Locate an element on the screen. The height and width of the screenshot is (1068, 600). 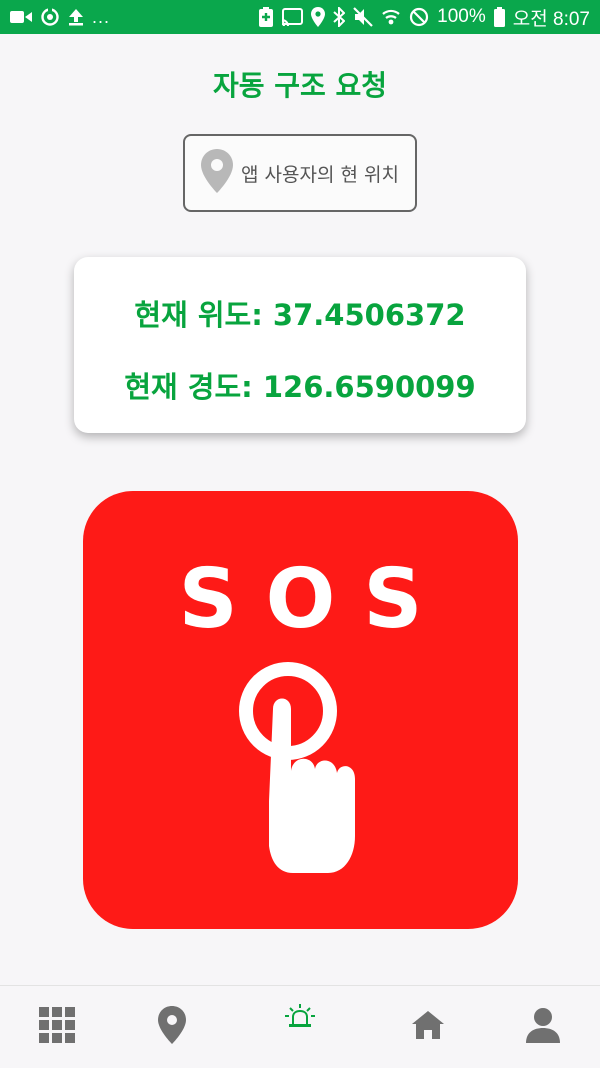
cast-icon is located at coordinates (292, 17).